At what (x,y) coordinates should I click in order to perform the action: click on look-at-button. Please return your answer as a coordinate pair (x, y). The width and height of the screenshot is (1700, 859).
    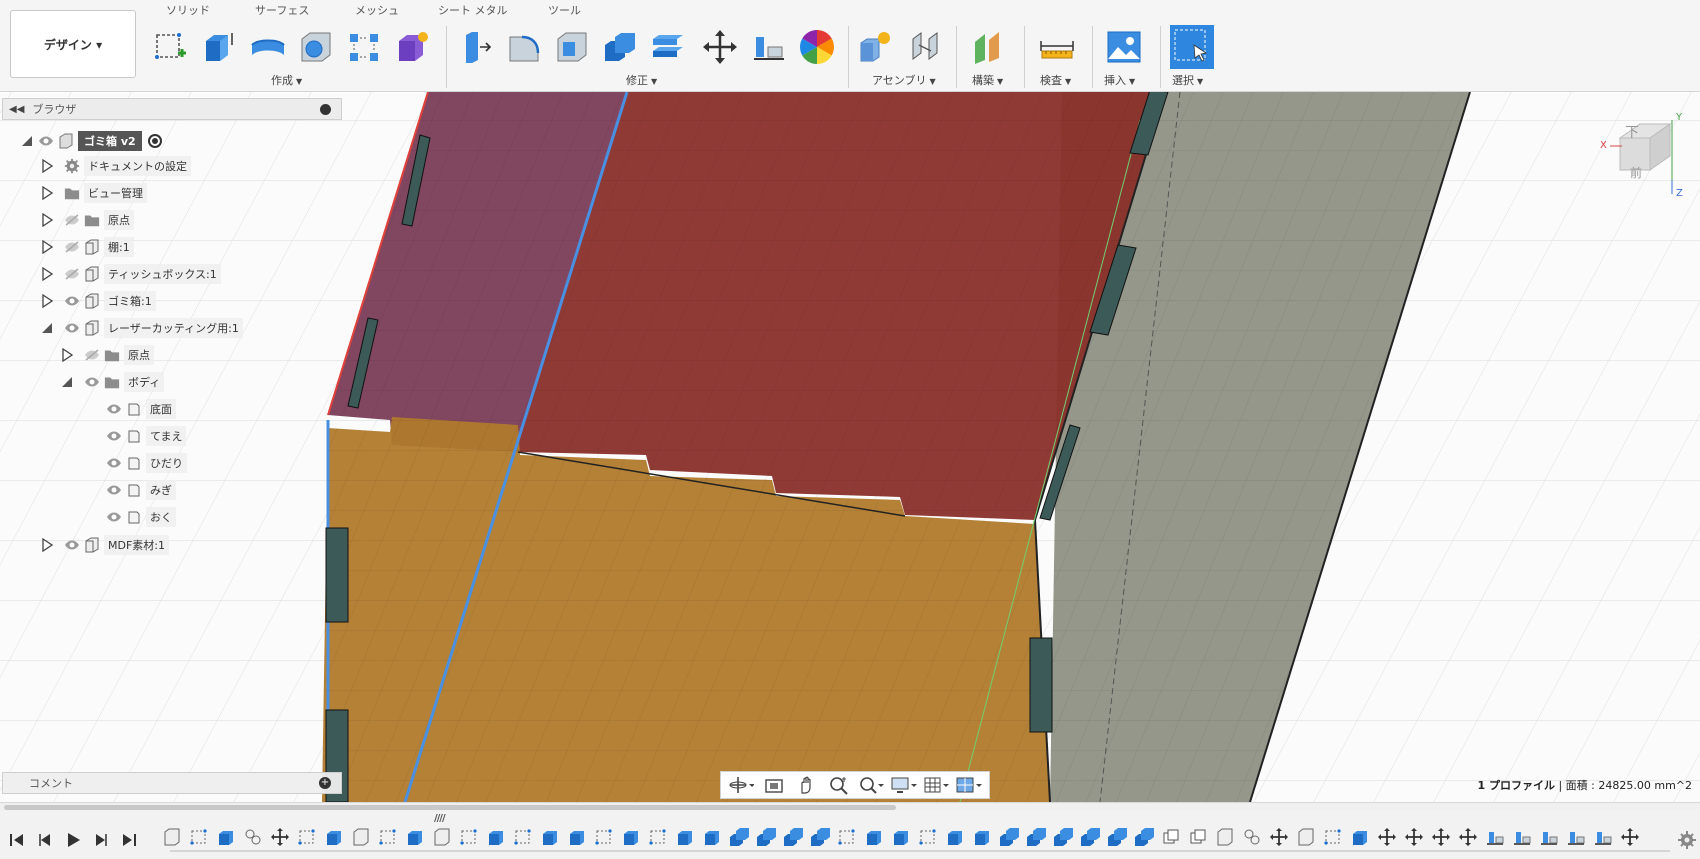
    Looking at the image, I should click on (774, 785).